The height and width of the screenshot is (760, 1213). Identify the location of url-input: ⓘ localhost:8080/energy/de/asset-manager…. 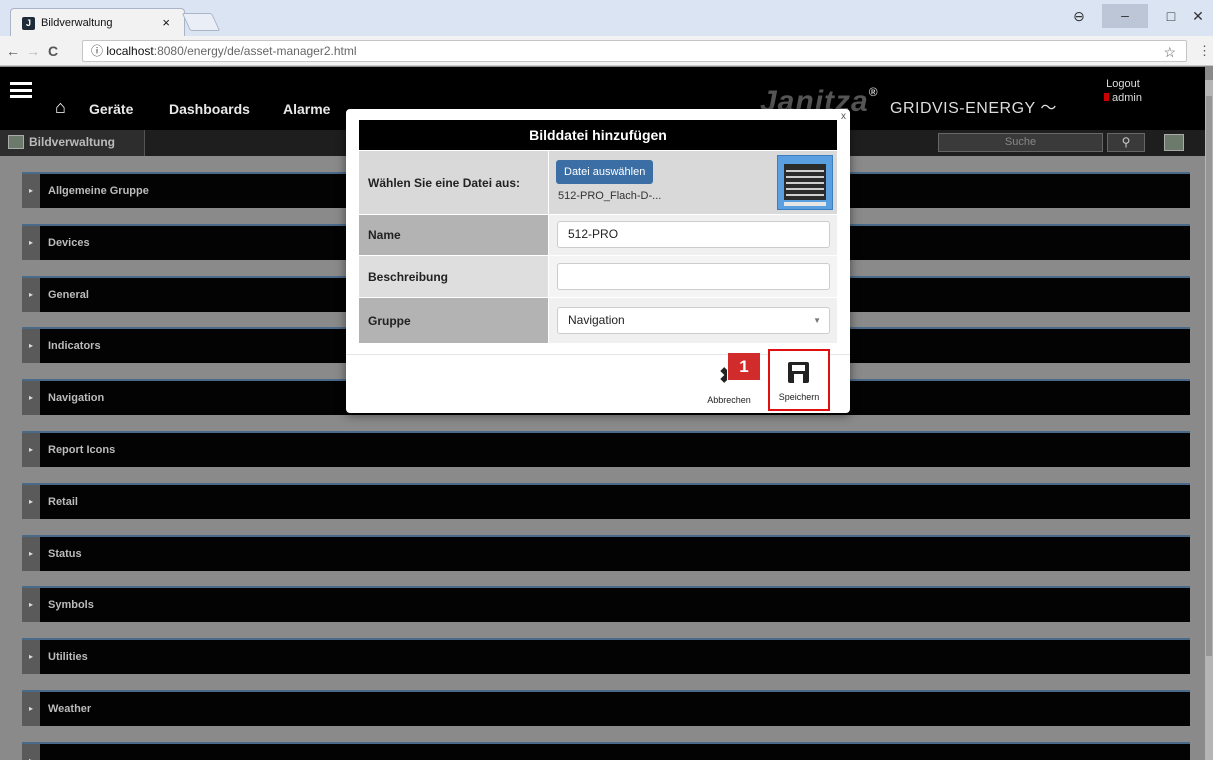
(634, 51).